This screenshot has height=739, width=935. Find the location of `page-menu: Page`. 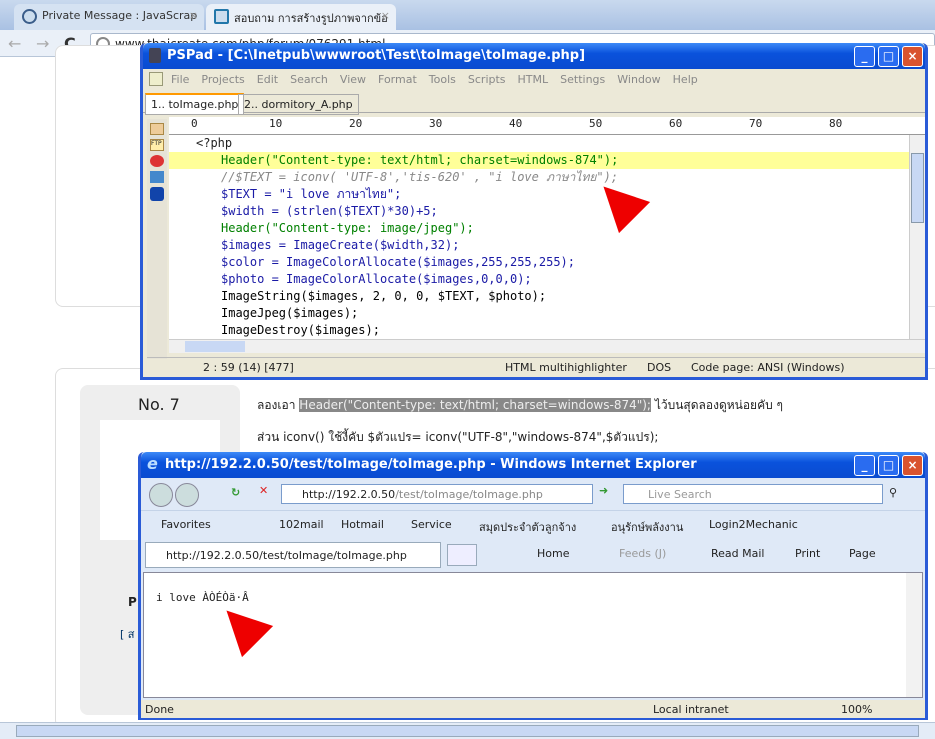

page-menu: Page is located at coordinates (862, 553).